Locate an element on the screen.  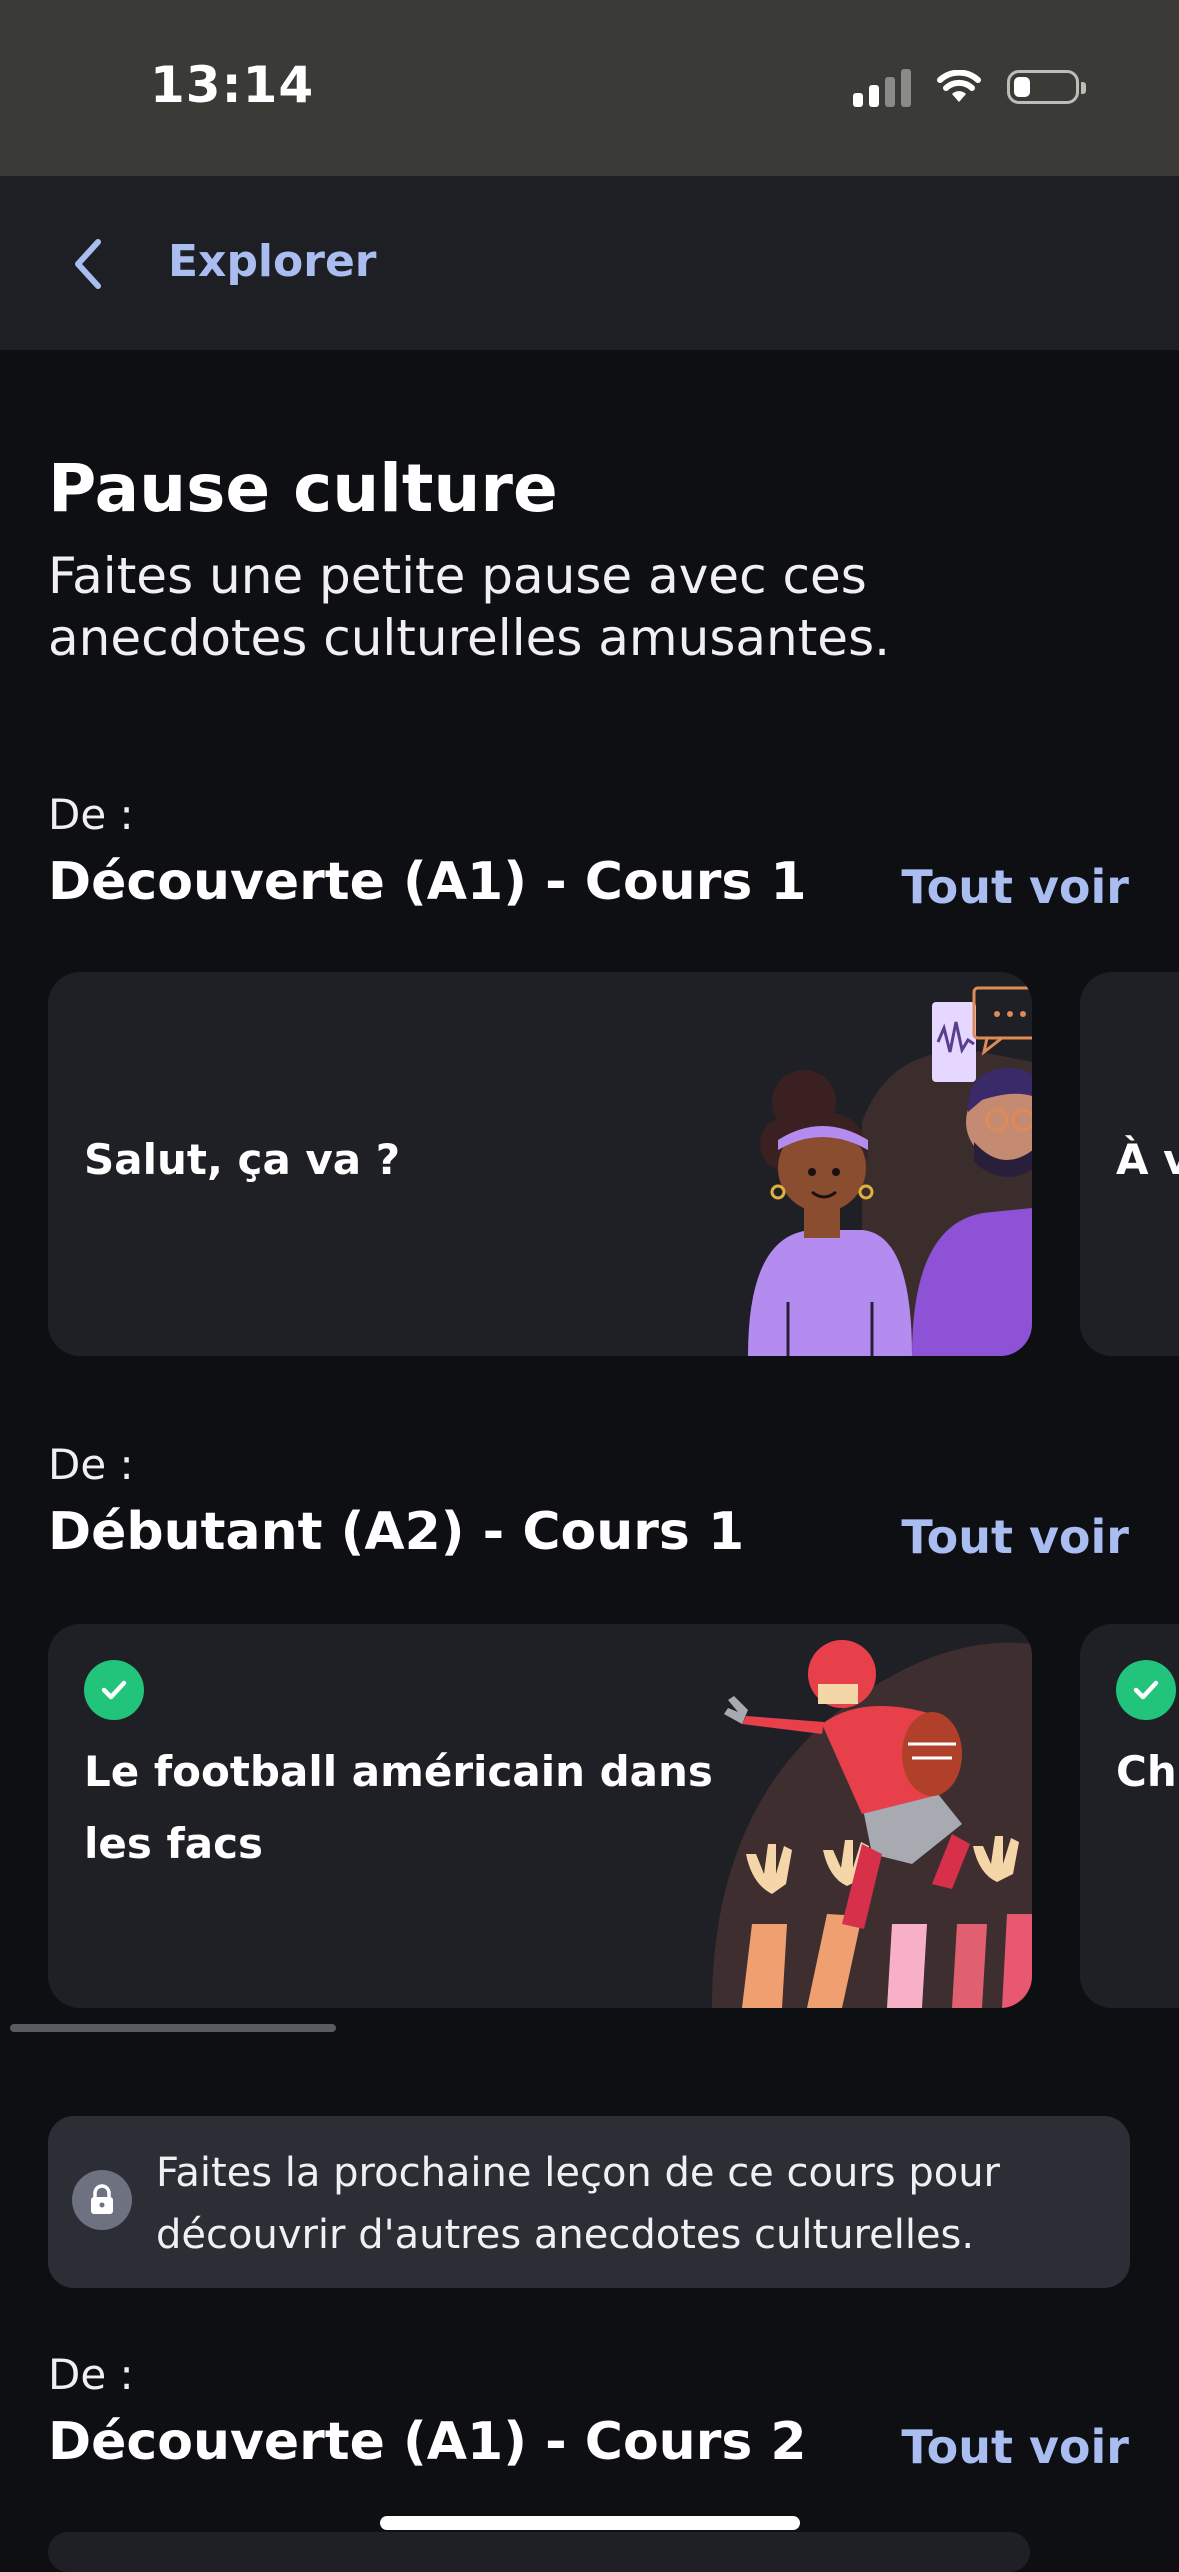
status-time: 13:14 is located at coordinates (232, 85).